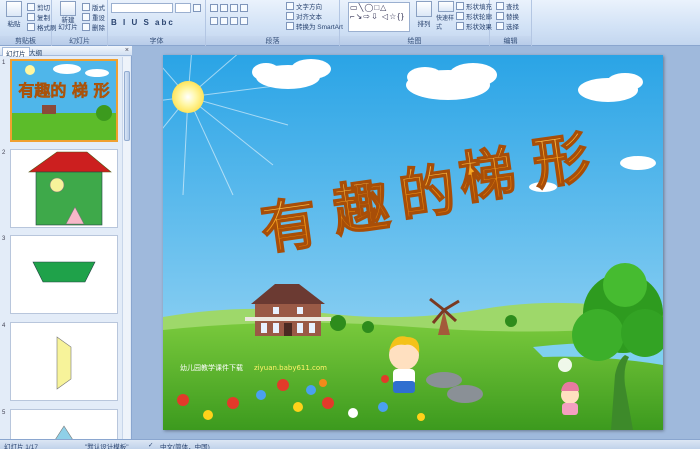  I want to click on delete-slide-button: 删除, so click(93, 27).